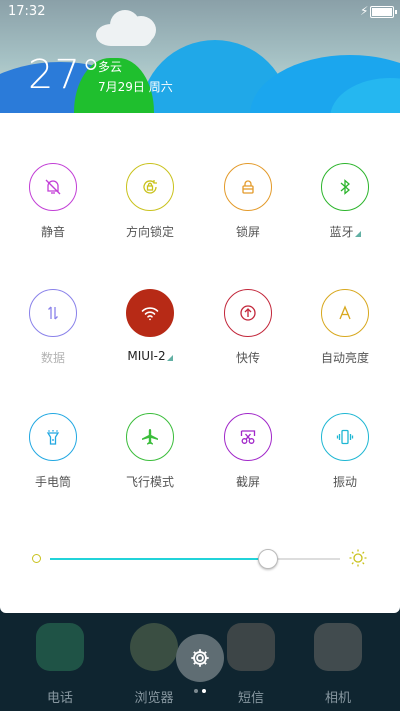 The width and height of the screenshot is (400, 711). I want to click on toggle-label: 振动, so click(344, 482).